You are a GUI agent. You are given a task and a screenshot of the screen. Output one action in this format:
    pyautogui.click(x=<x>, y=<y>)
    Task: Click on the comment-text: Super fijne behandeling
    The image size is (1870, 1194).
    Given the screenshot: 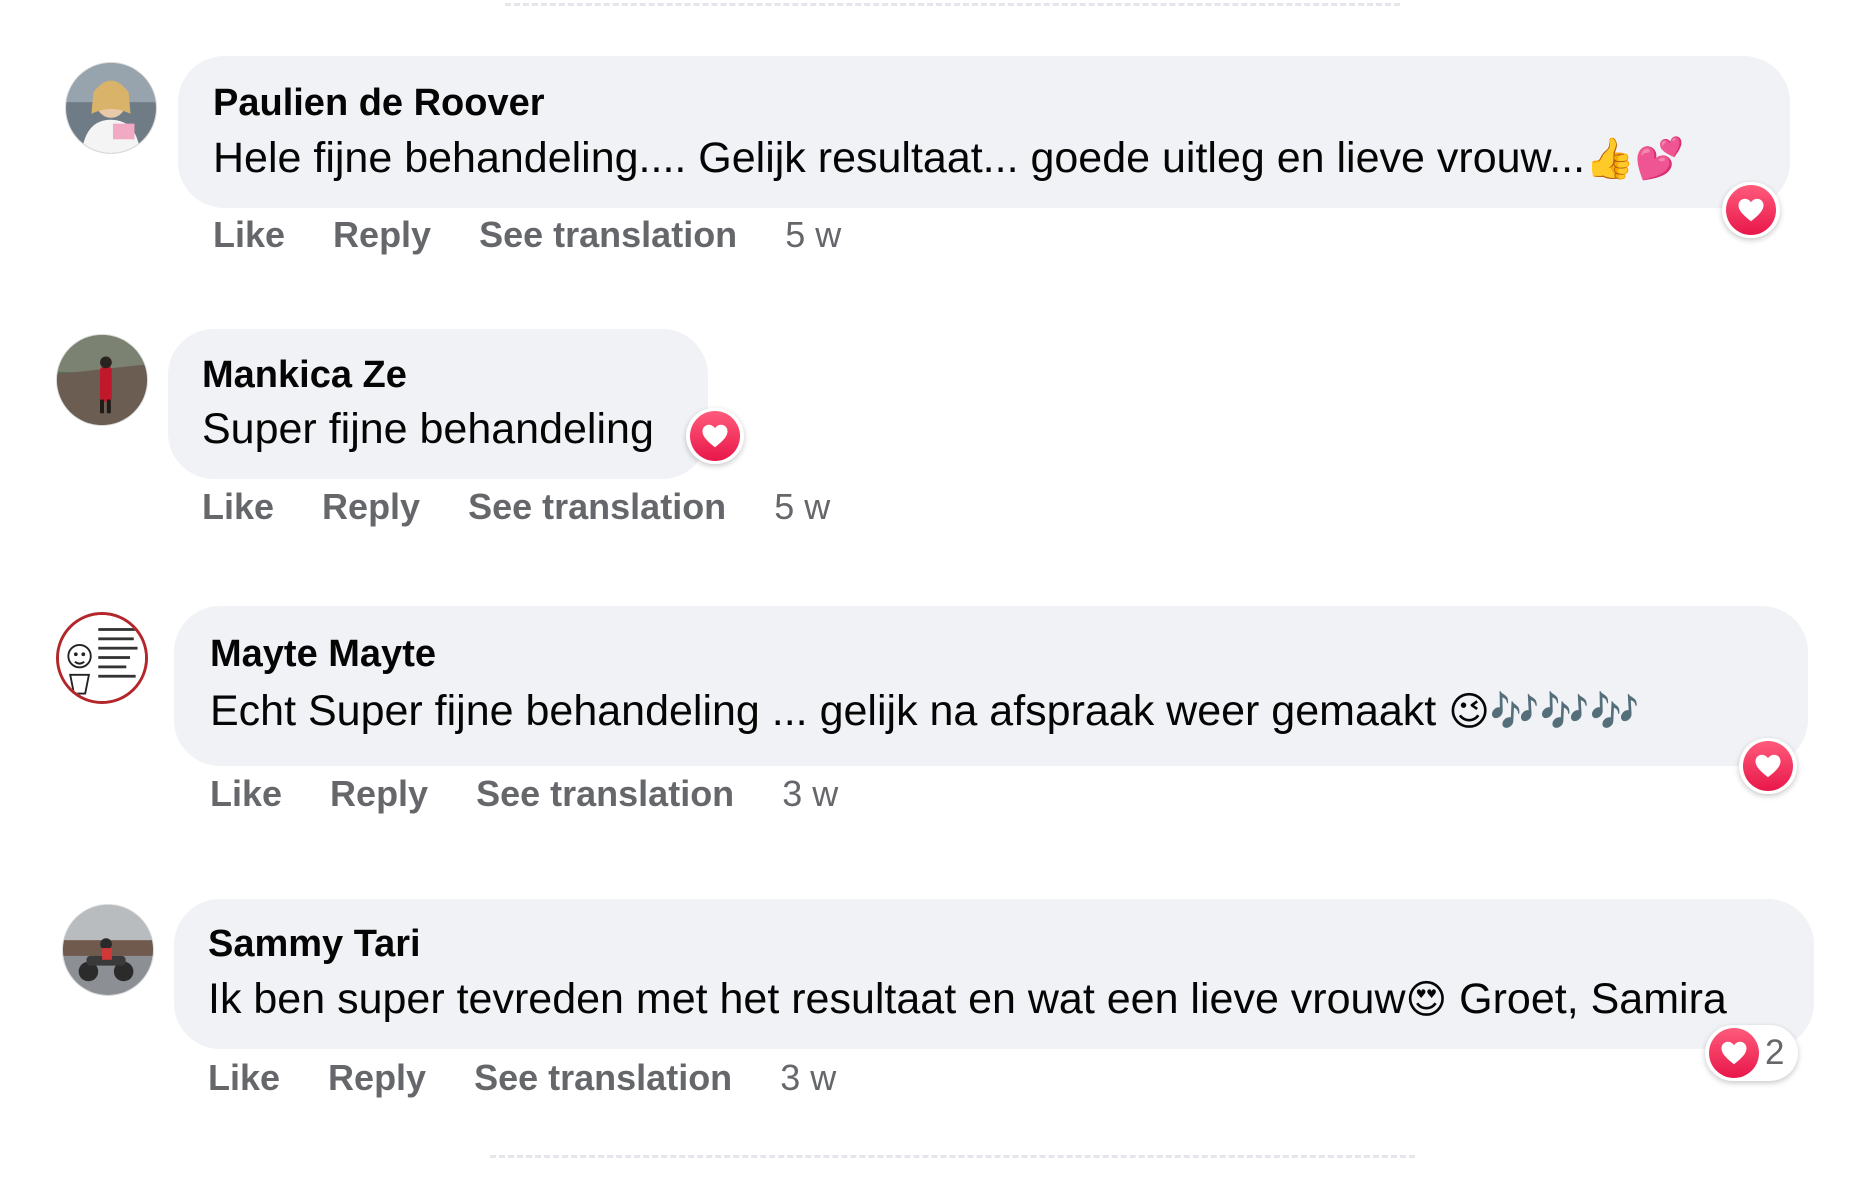 What is the action you would take?
    pyautogui.click(x=428, y=429)
    